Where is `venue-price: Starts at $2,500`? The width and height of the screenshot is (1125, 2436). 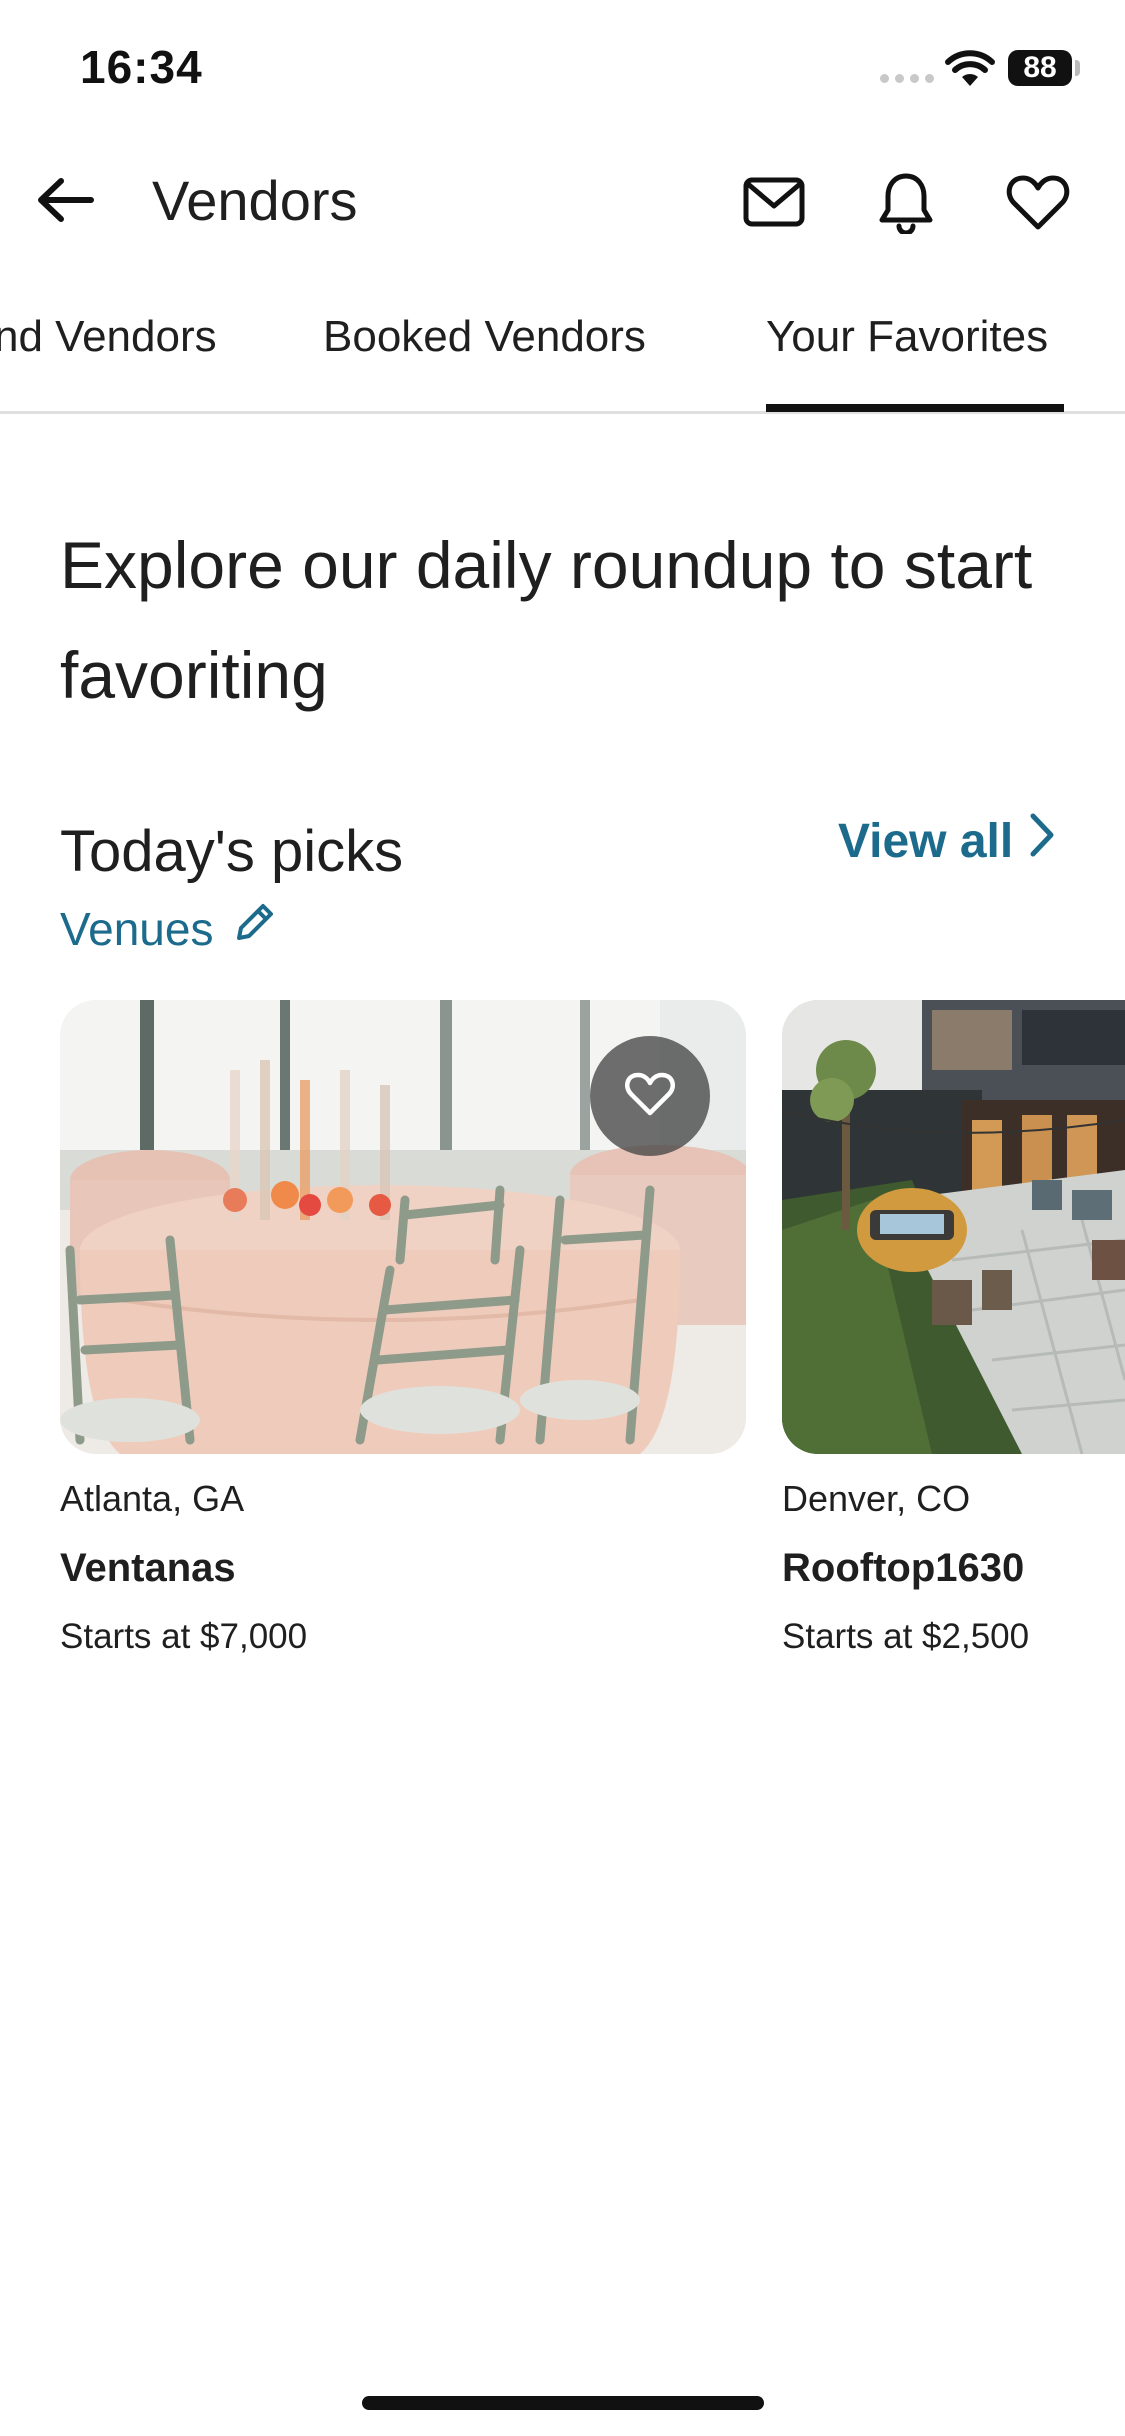
venue-price: Starts at $2,500 is located at coordinates (906, 1636).